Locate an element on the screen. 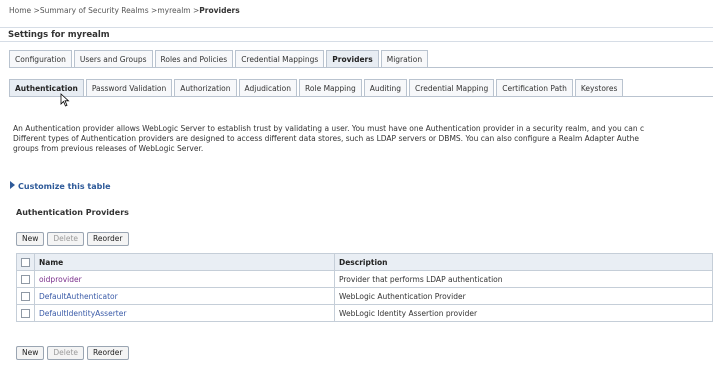 This screenshot has height=371, width=713. customize-table-label: Customize this table is located at coordinates (64, 186).